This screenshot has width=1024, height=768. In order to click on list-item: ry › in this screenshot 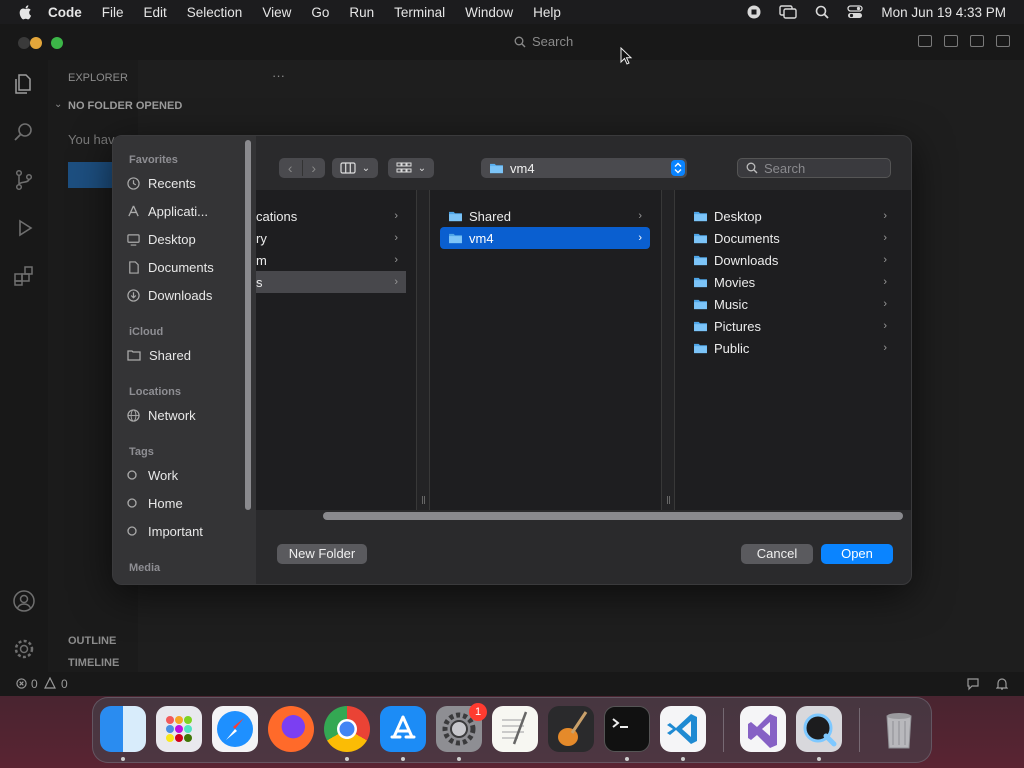, I will do `click(331, 238)`.